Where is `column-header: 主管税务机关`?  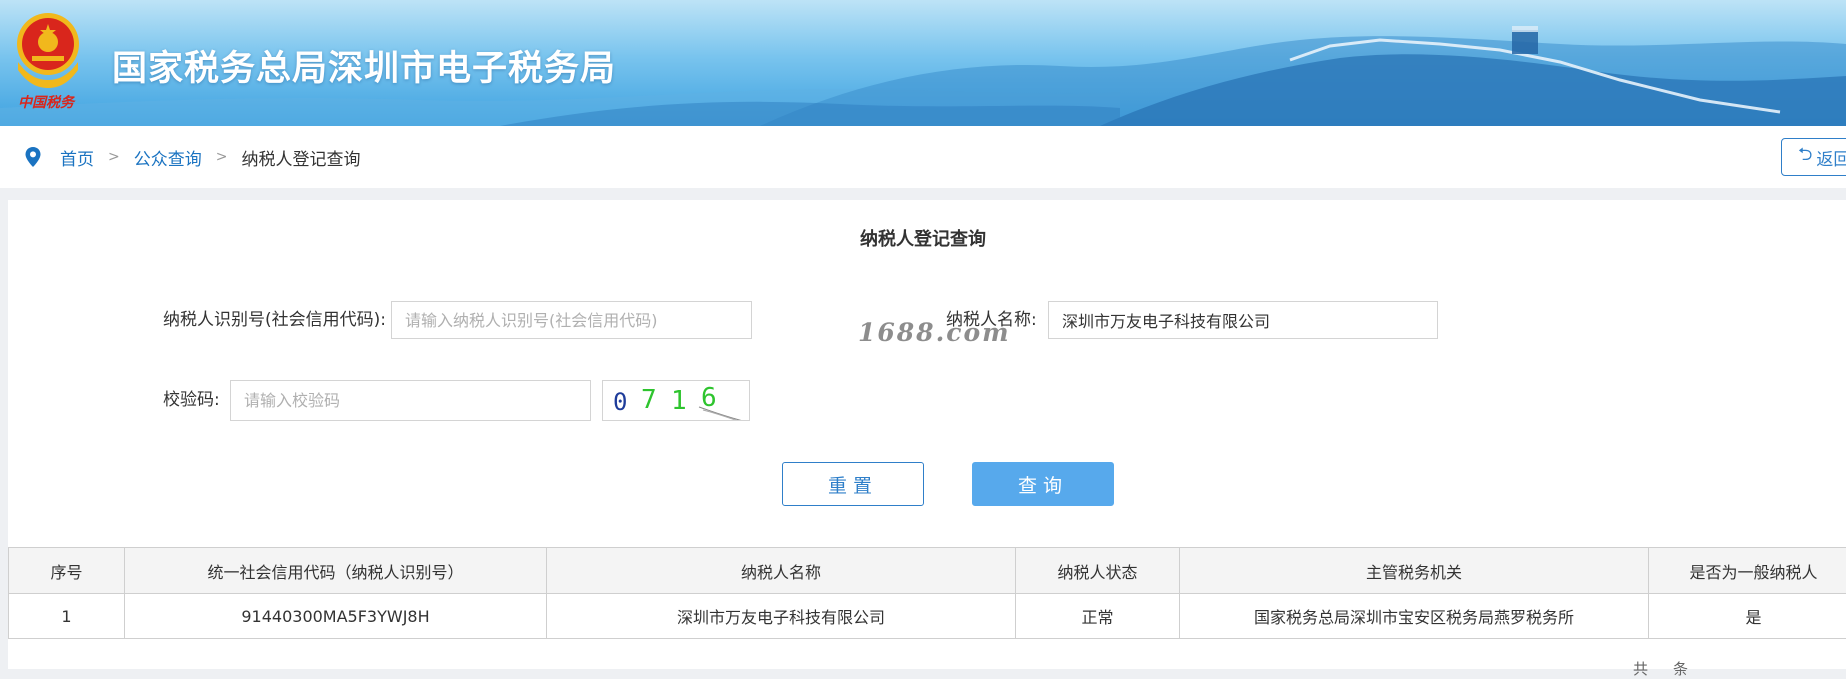
column-header: 主管税务机关 is located at coordinates (1414, 571).